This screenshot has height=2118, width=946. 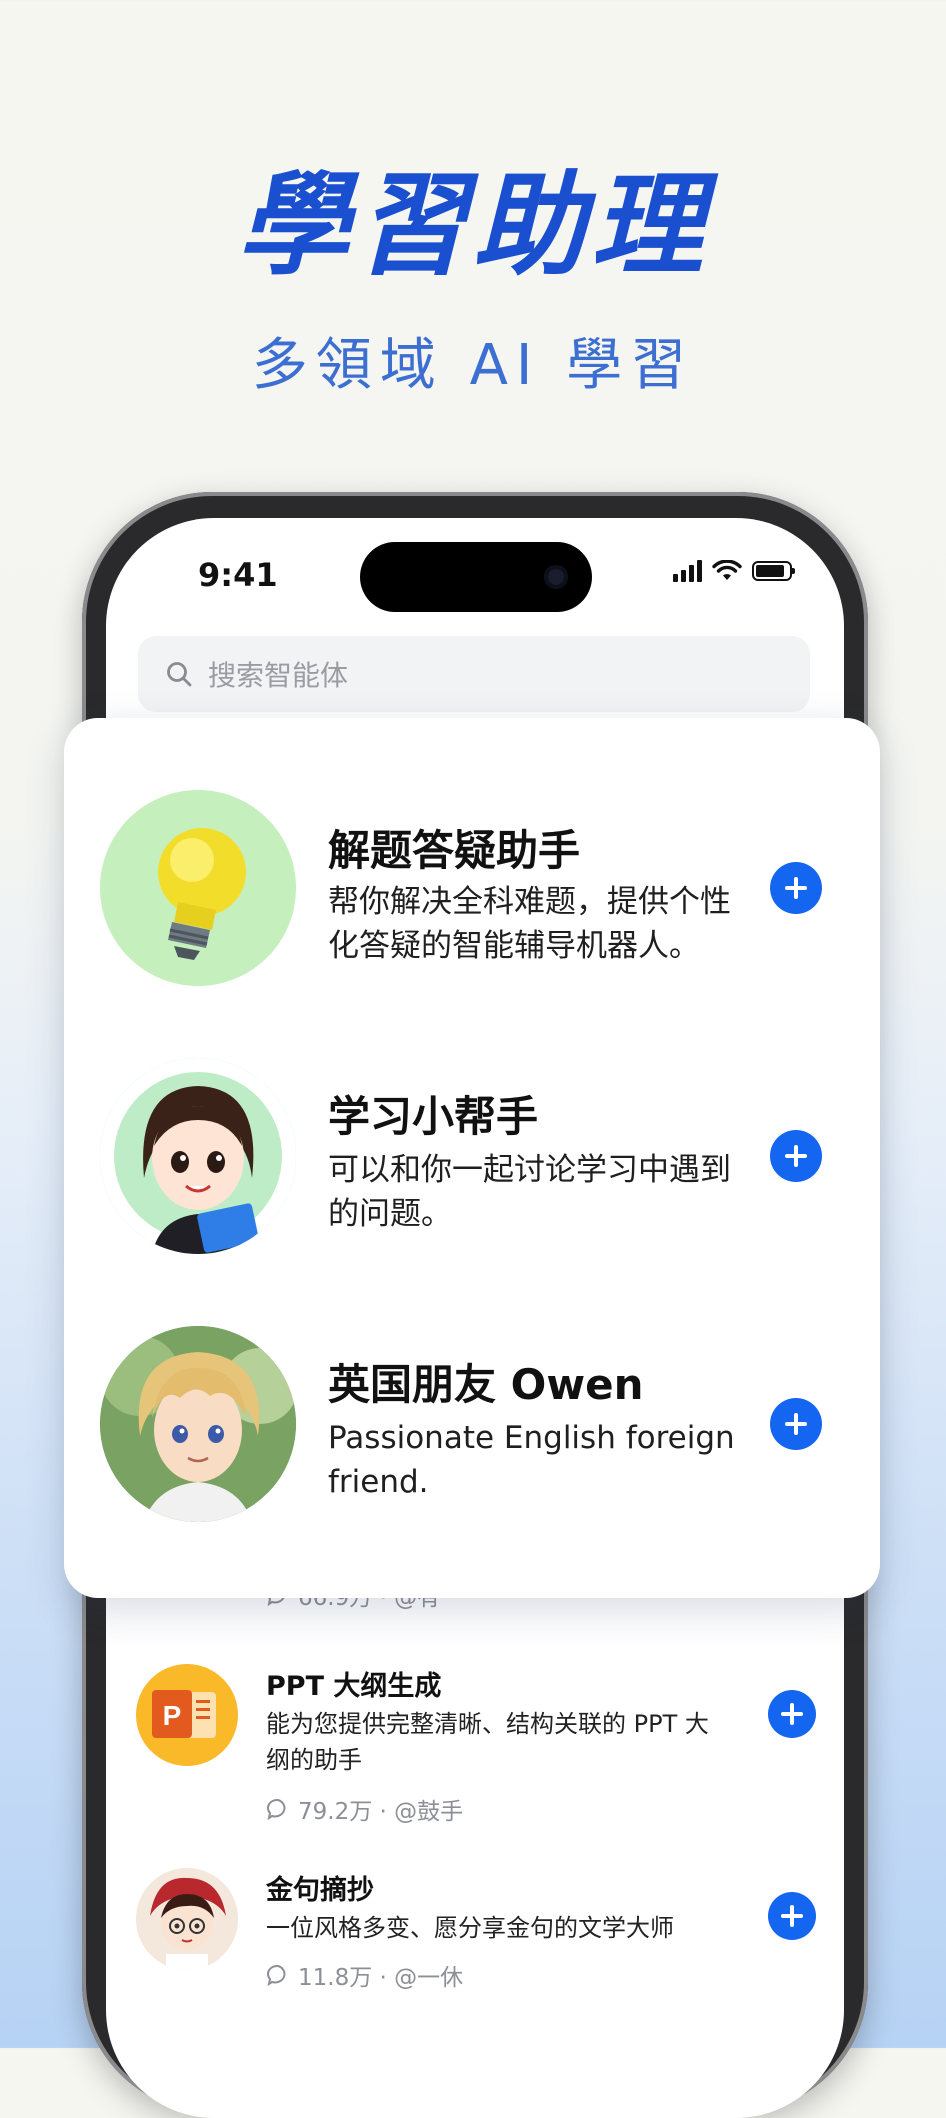 What do you see at coordinates (198, 888) in the screenshot?
I see `lightbulb-icon` at bounding box center [198, 888].